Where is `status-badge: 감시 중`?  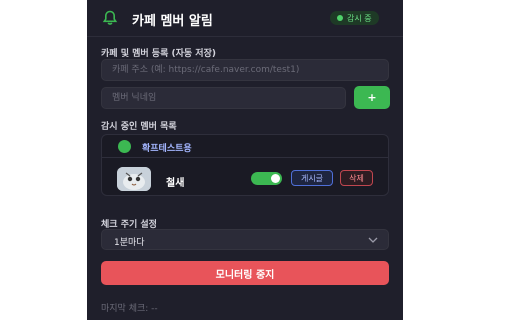
status-badge: 감시 중 is located at coordinates (354, 18).